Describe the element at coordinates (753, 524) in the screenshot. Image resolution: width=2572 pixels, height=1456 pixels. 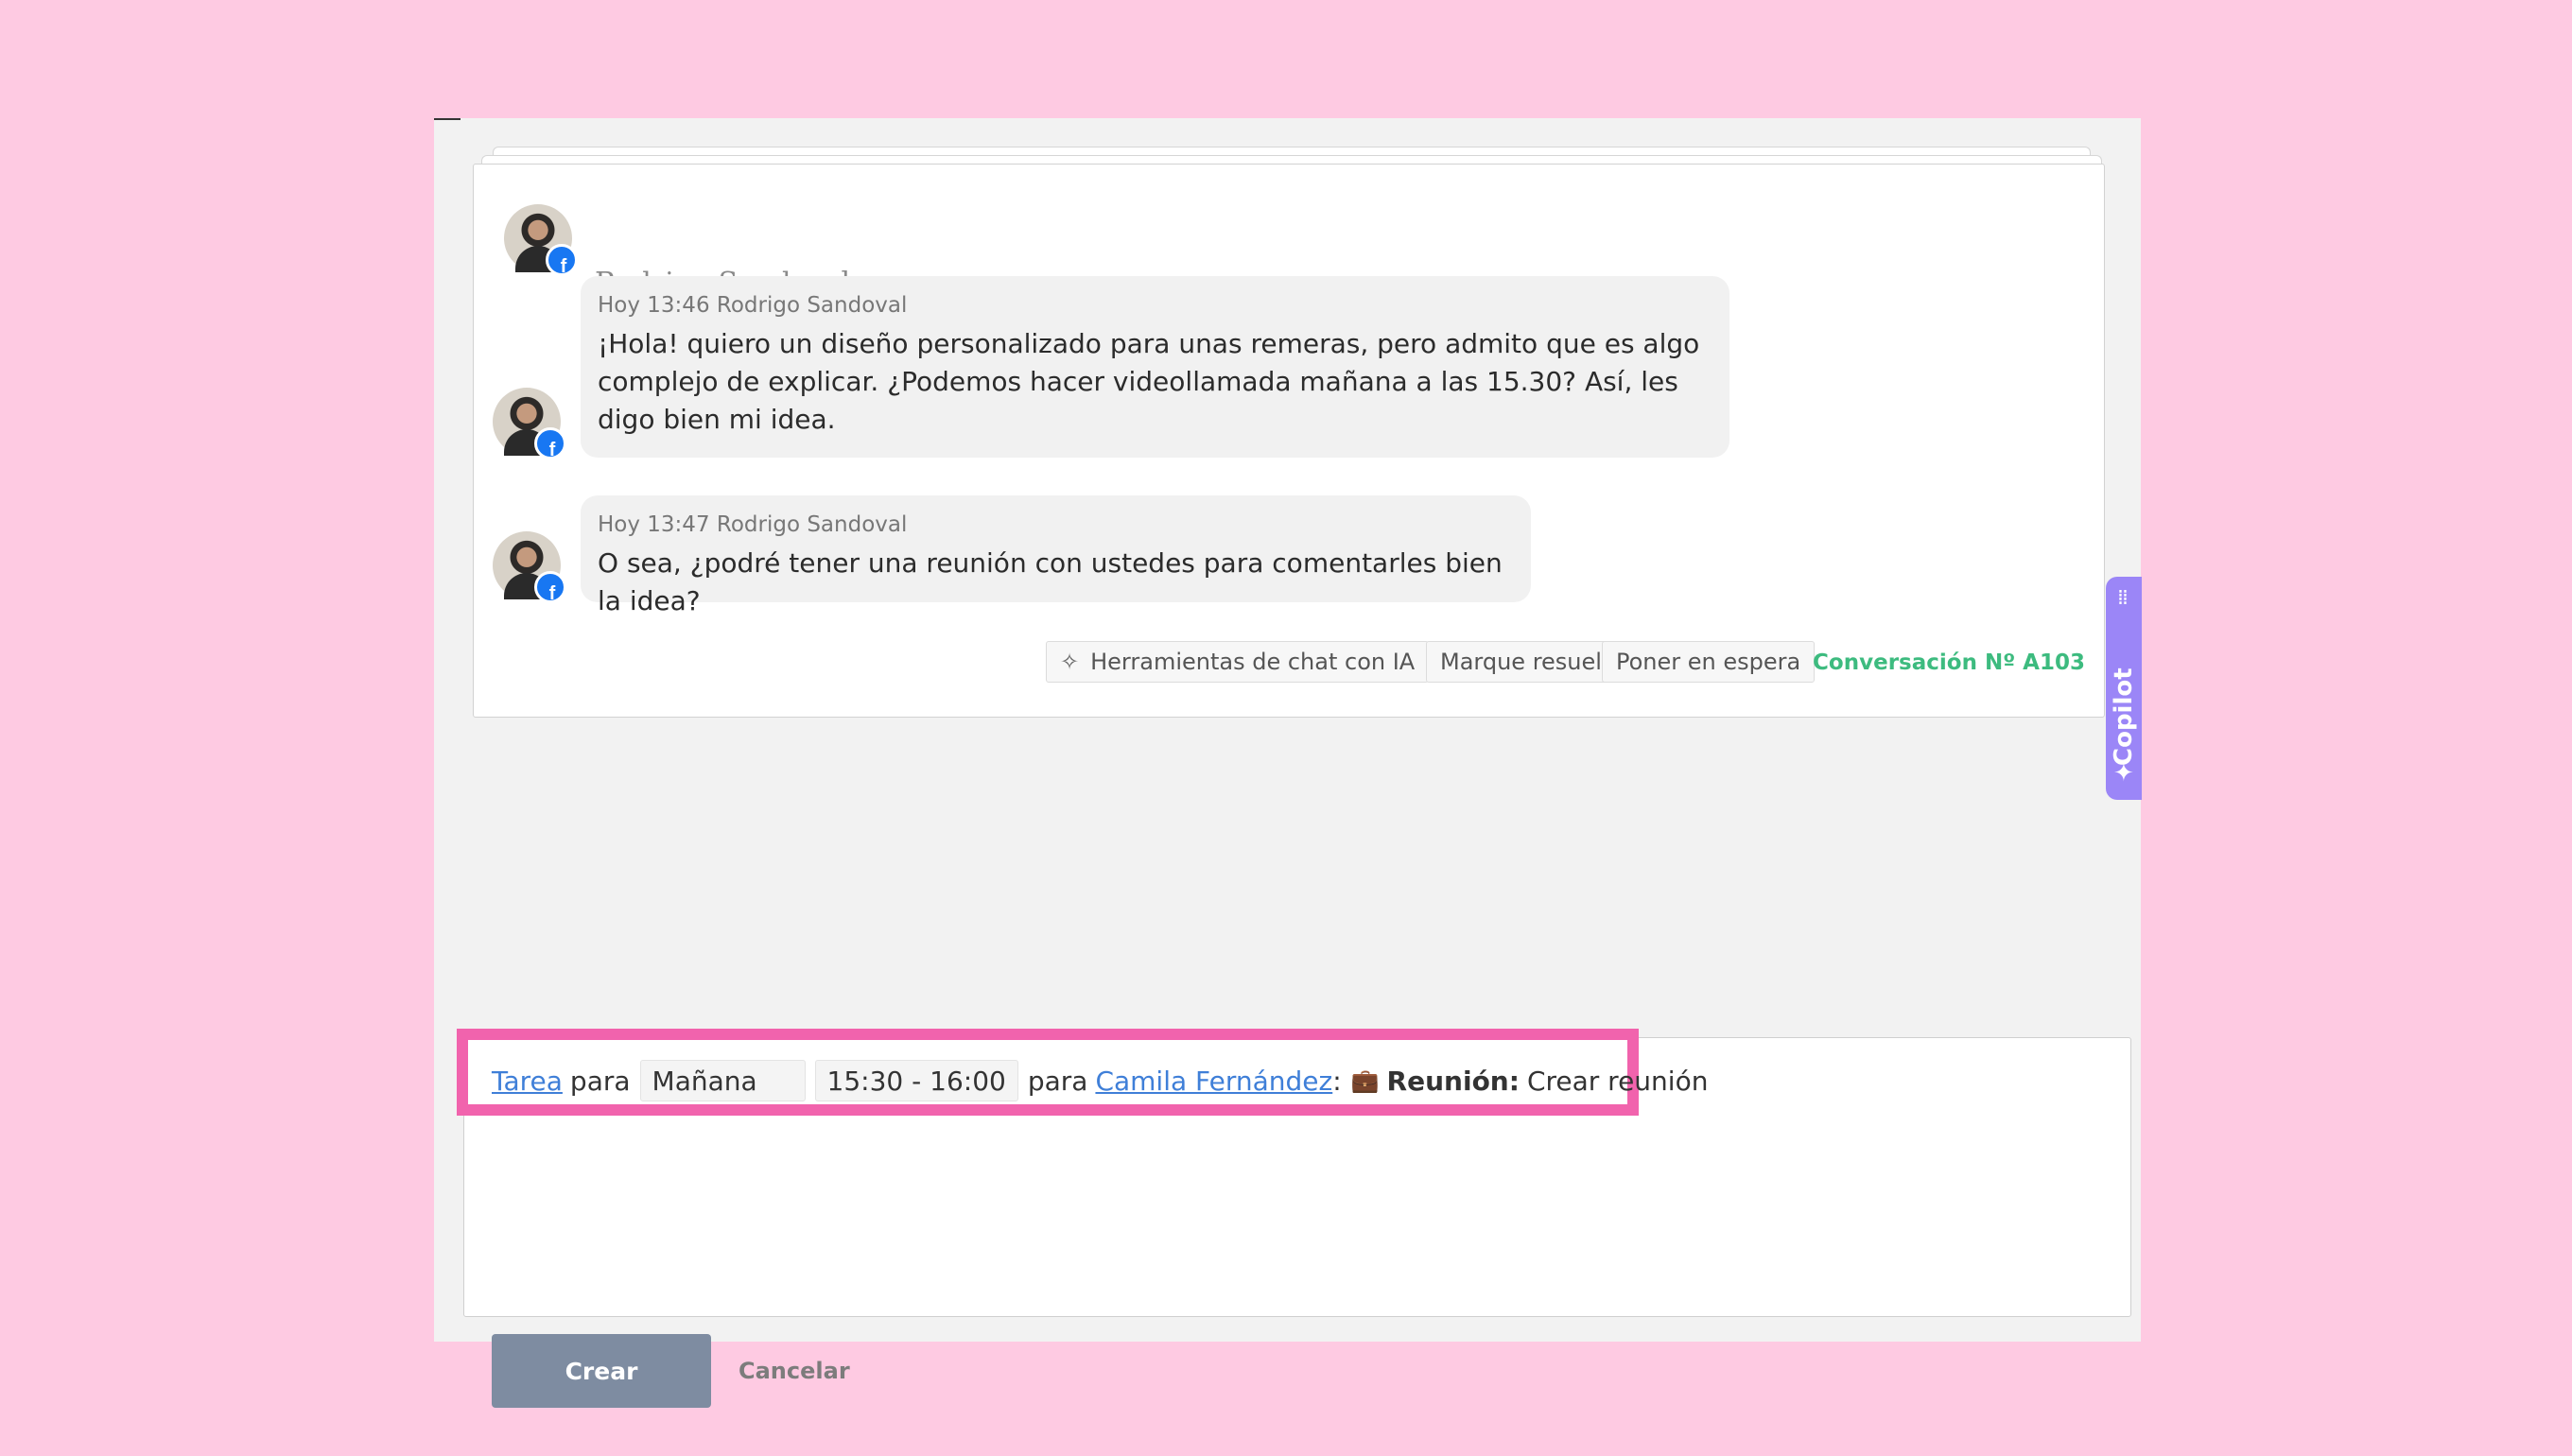
I see `message-meta: Hoy 13:47 Rodrigo Sandoval` at that location.